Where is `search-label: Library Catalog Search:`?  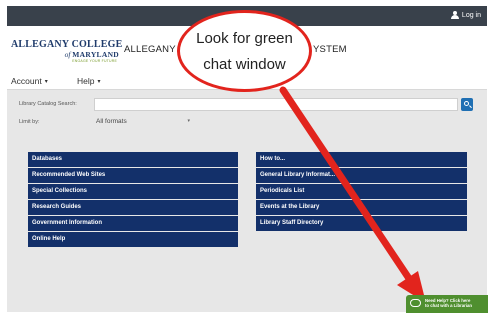
search-label: Library Catalog Search: is located at coordinates (48, 104).